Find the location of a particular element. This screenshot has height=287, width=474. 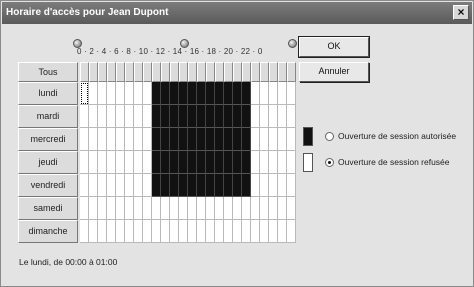

day-button: lundi is located at coordinates (48, 93).